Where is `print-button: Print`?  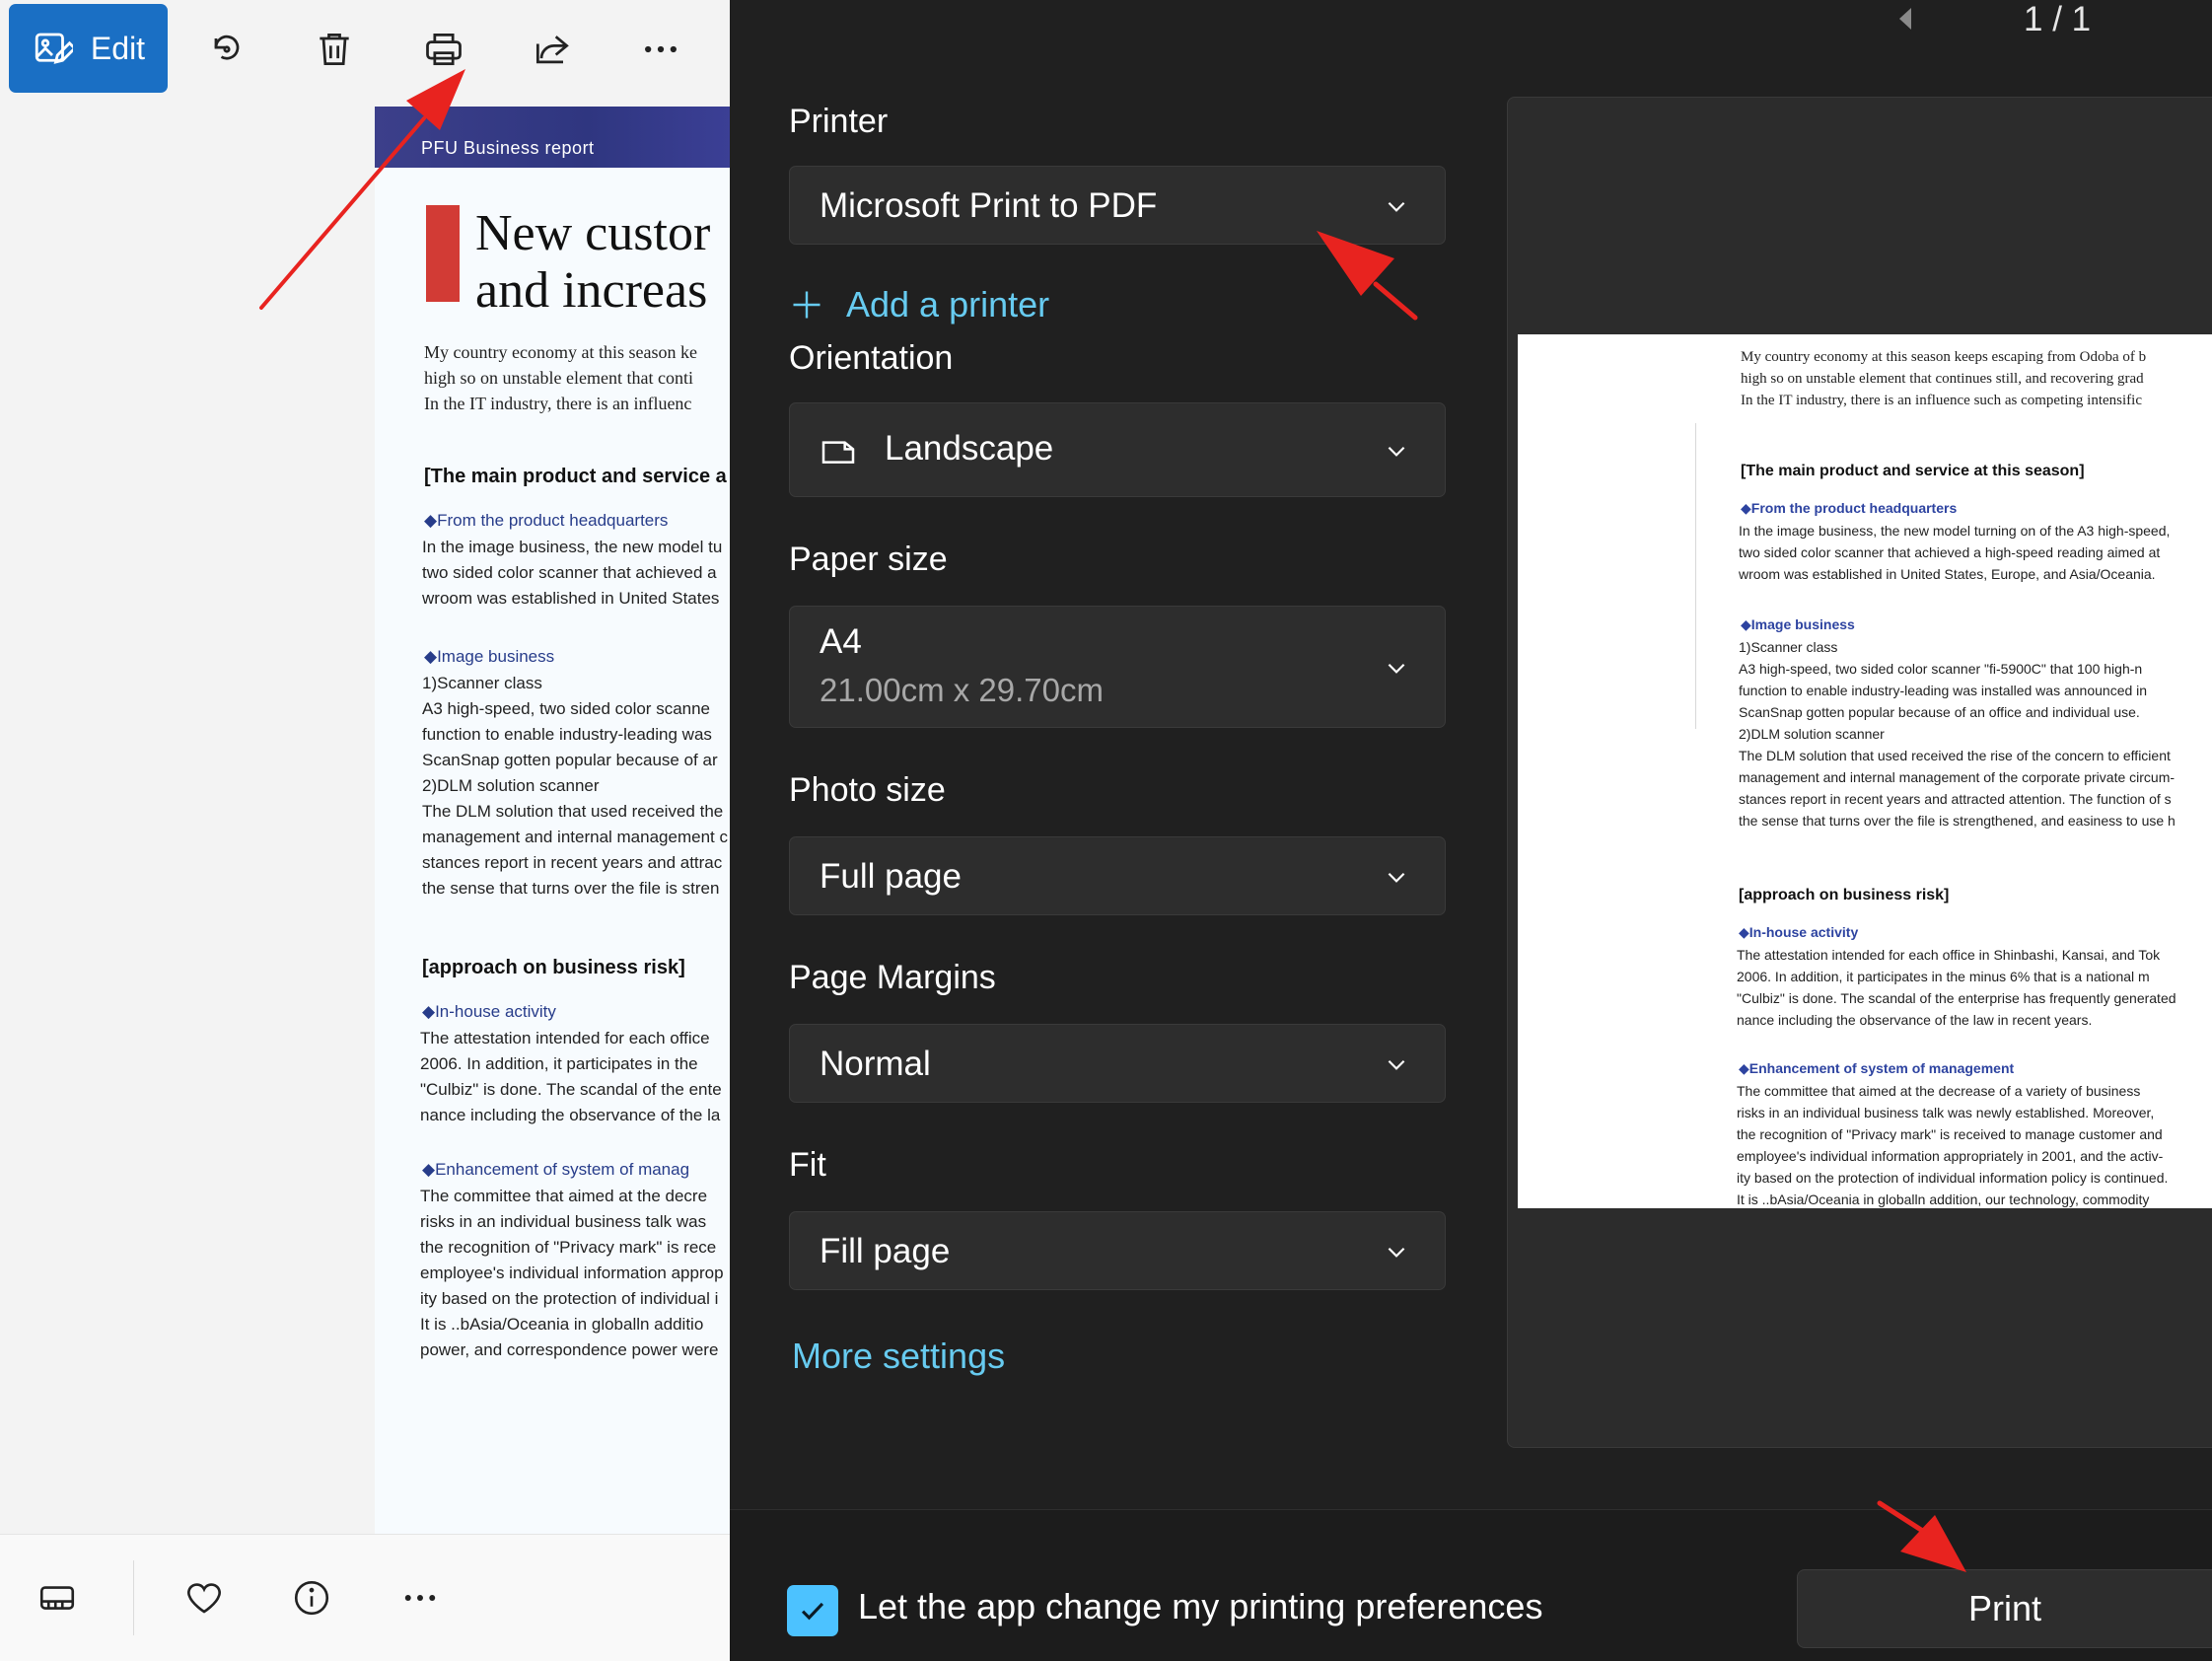
print-button: Print is located at coordinates (2004, 1609).